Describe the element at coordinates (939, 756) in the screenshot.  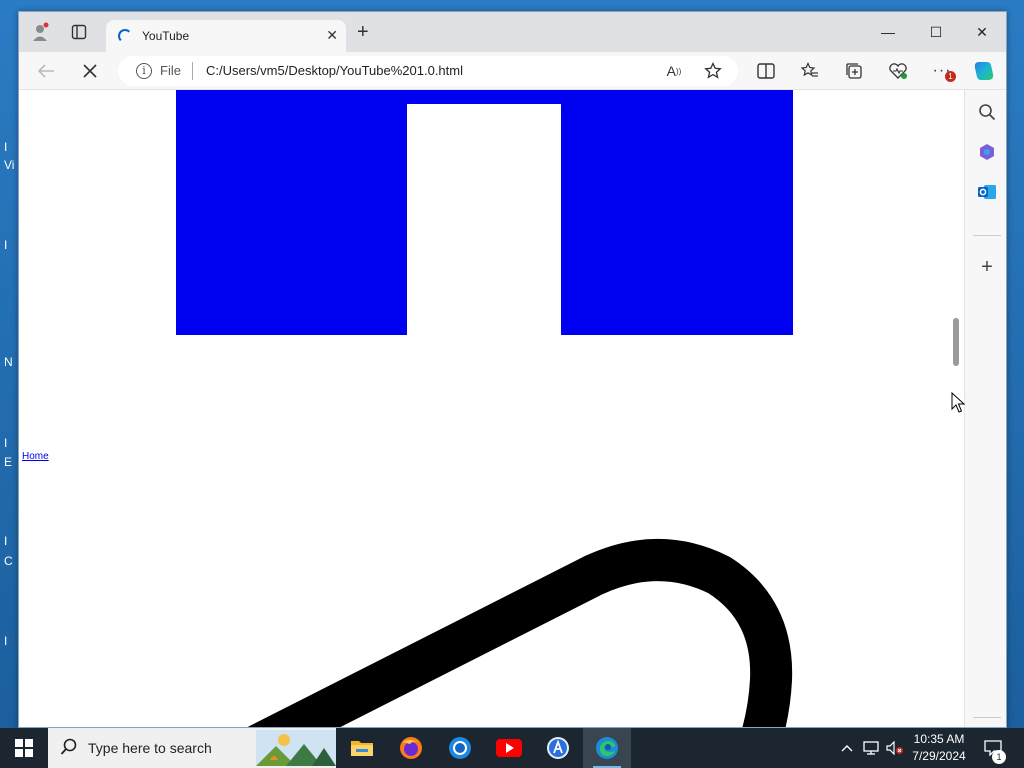
I see `clock-date: 7/29/2024` at that location.